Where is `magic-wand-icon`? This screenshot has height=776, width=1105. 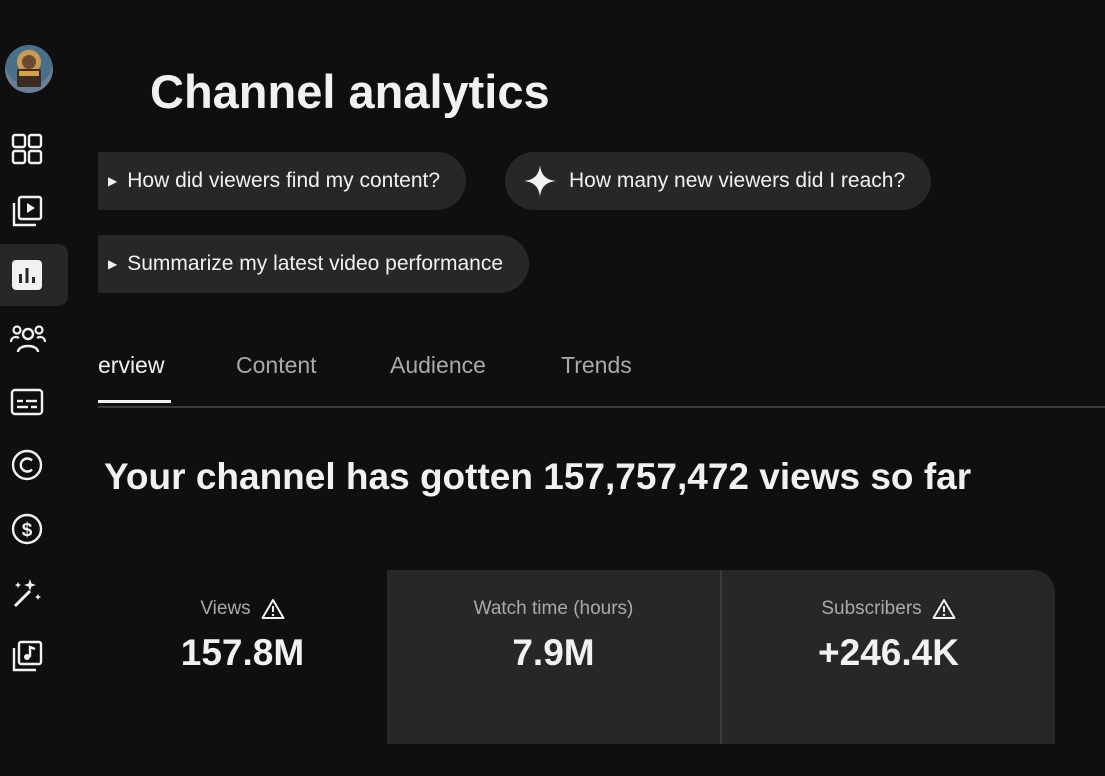
magic-wand-icon is located at coordinates (27, 593).